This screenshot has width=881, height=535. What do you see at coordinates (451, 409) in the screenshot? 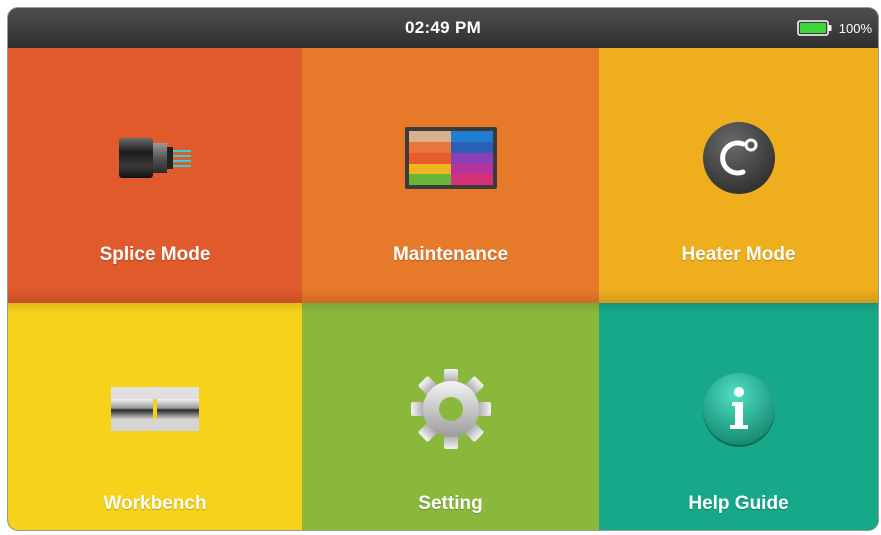
I see `gear-icon` at bounding box center [451, 409].